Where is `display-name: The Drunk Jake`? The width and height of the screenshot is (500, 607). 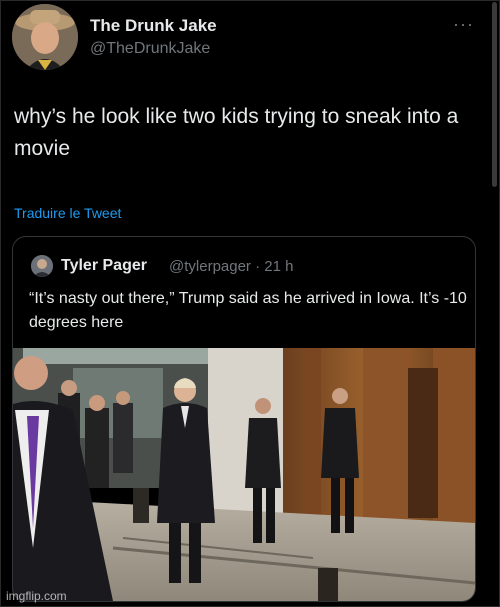 display-name: The Drunk Jake is located at coordinates (153, 26).